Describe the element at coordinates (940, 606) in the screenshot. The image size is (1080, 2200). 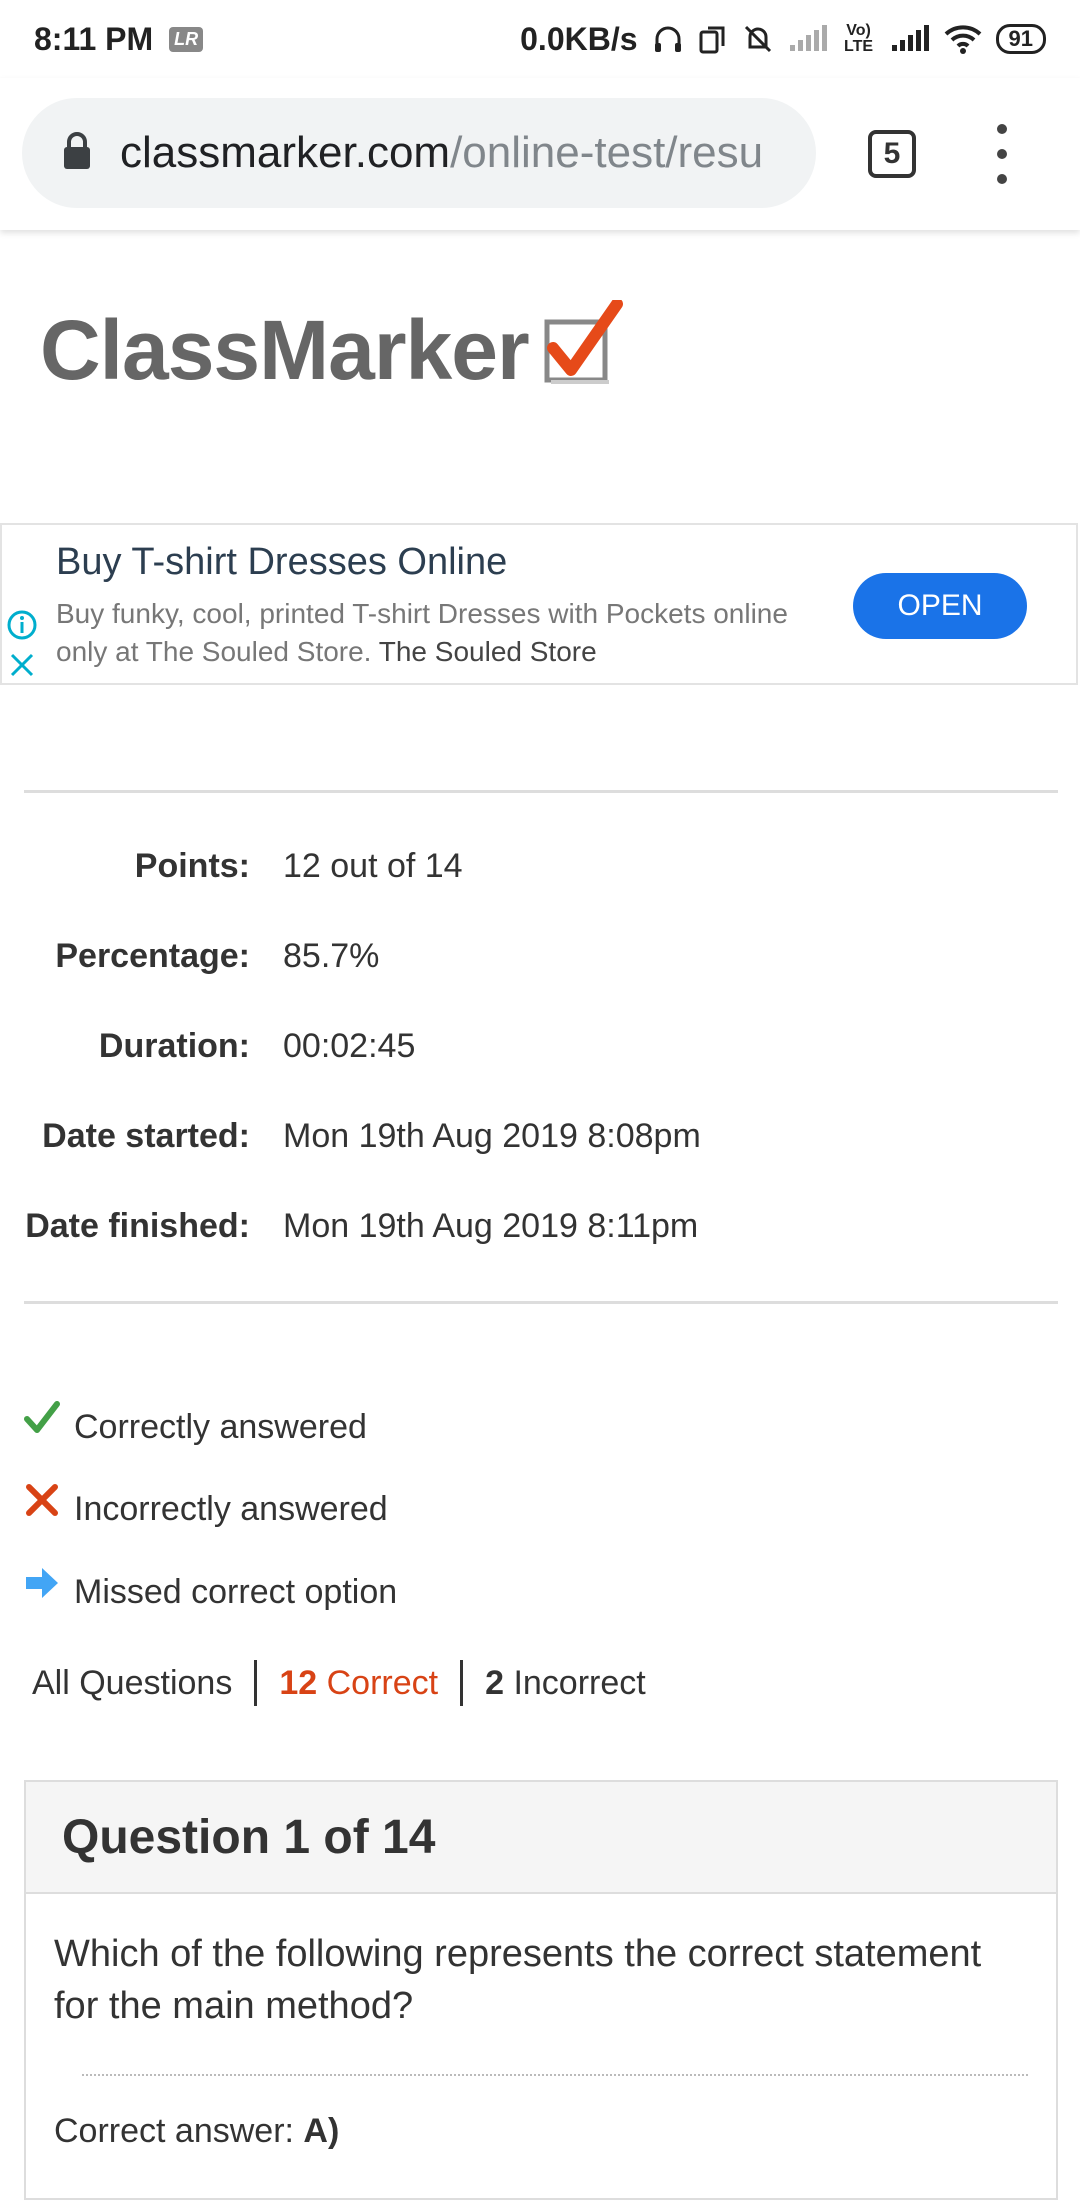
I see `ad-open-button: OPEN` at that location.